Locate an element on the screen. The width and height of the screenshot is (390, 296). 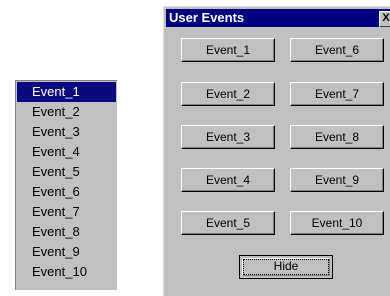
event-8-button: Event_8 is located at coordinates (337, 137).